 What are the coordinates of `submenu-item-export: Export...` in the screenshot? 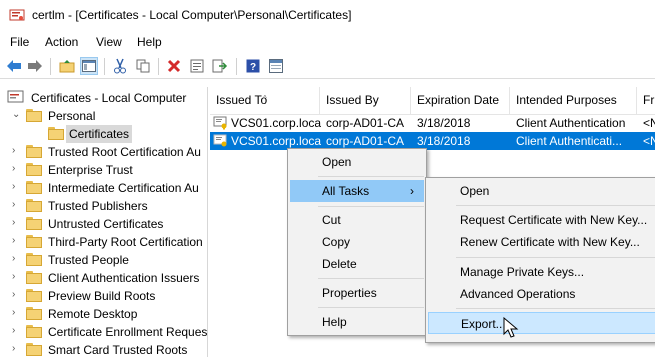 It's located at (541, 323).